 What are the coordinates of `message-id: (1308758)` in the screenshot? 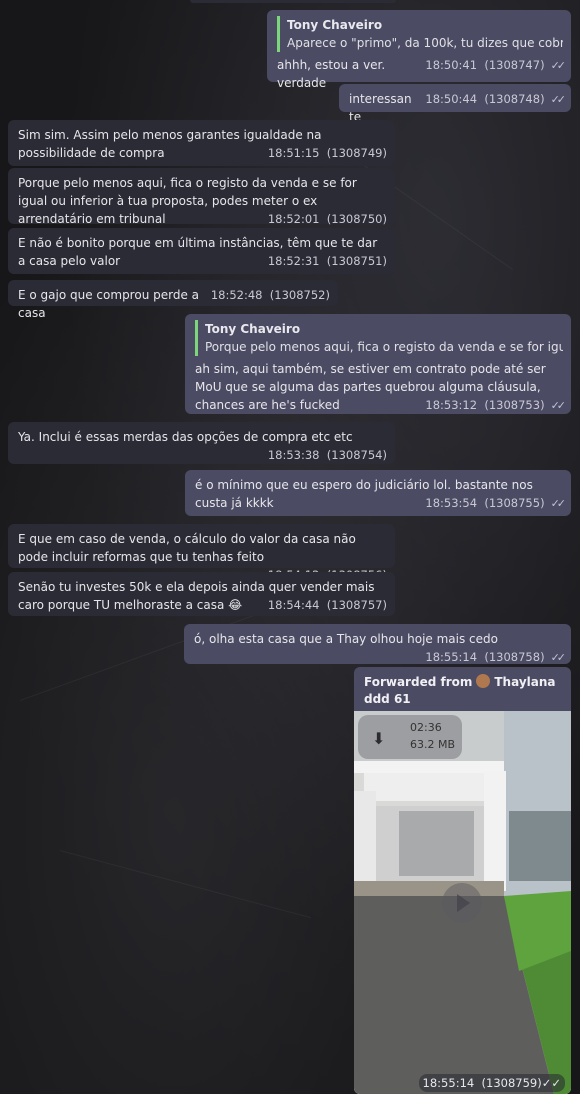 It's located at (514, 657).